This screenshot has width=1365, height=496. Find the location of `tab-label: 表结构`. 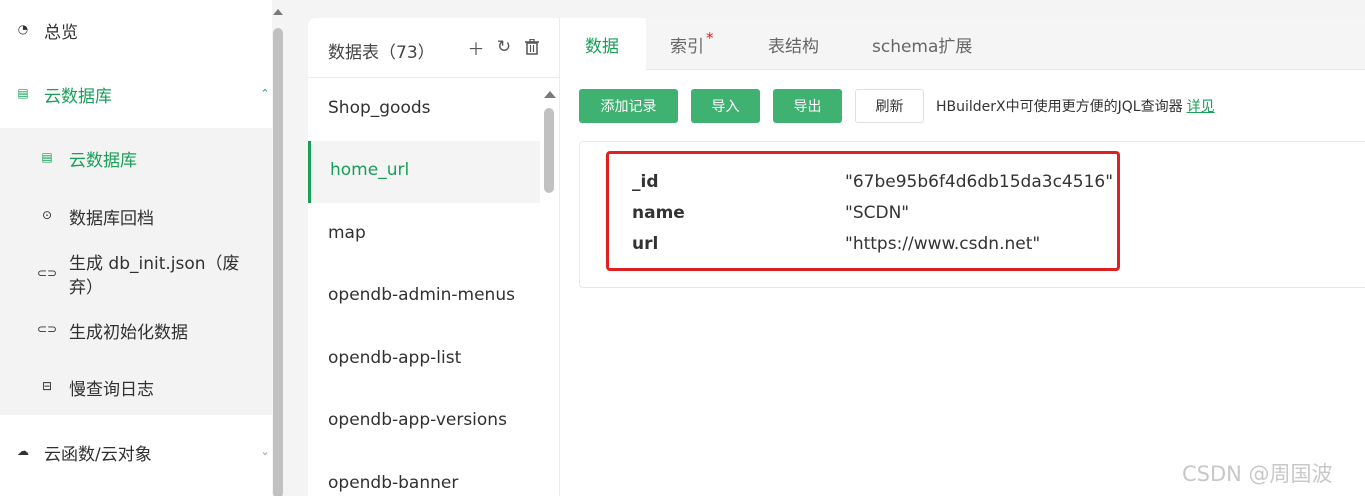

tab-label: 表结构 is located at coordinates (793, 46).